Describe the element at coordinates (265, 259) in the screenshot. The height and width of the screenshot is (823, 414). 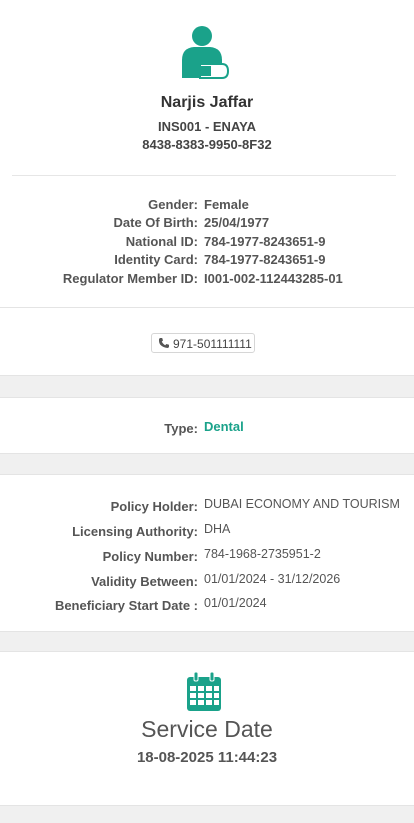
I see `identity-card-value: 784-1977-8243651-9` at that location.